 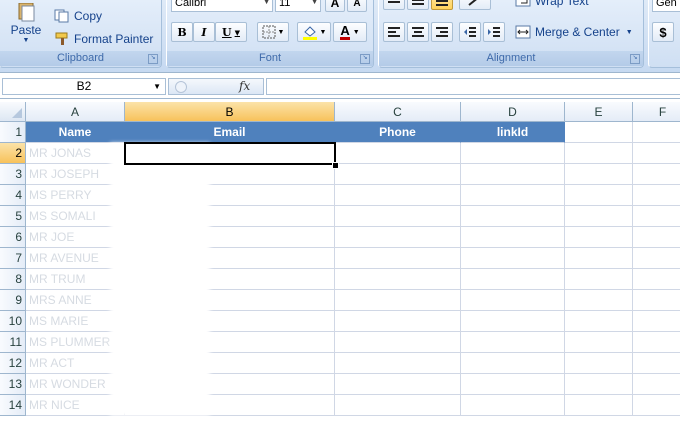 What do you see at coordinates (513, 237) in the screenshot?
I see `cell-d6` at bounding box center [513, 237].